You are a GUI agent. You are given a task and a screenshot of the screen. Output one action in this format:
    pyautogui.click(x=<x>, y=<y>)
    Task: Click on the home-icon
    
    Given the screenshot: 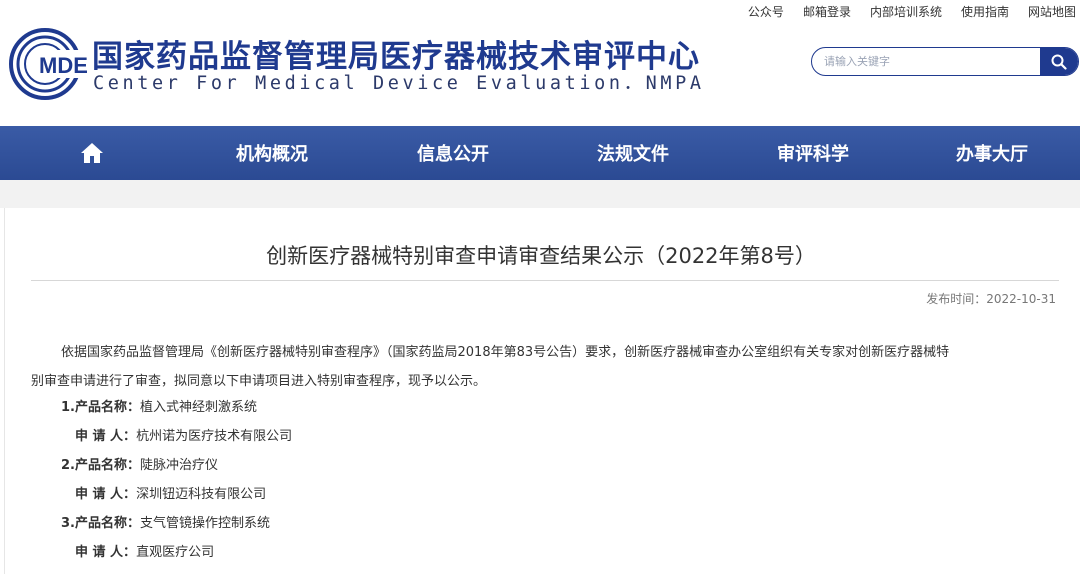 What is the action you would take?
    pyautogui.click(x=92, y=153)
    